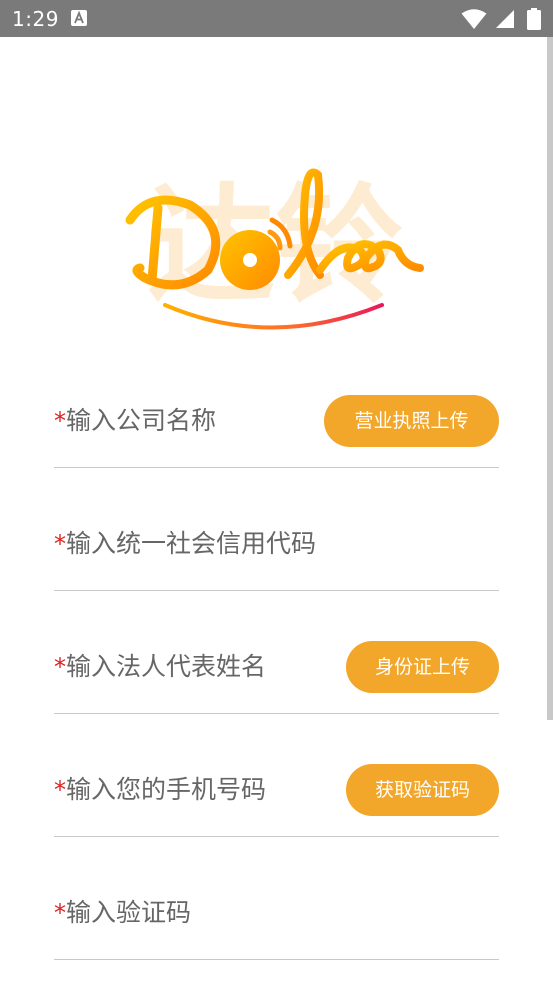 The width and height of the screenshot is (553, 984). What do you see at coordinates (79, 20) in the screenshot?
I see `font-notification-icon` at bounding box center [79, 20].